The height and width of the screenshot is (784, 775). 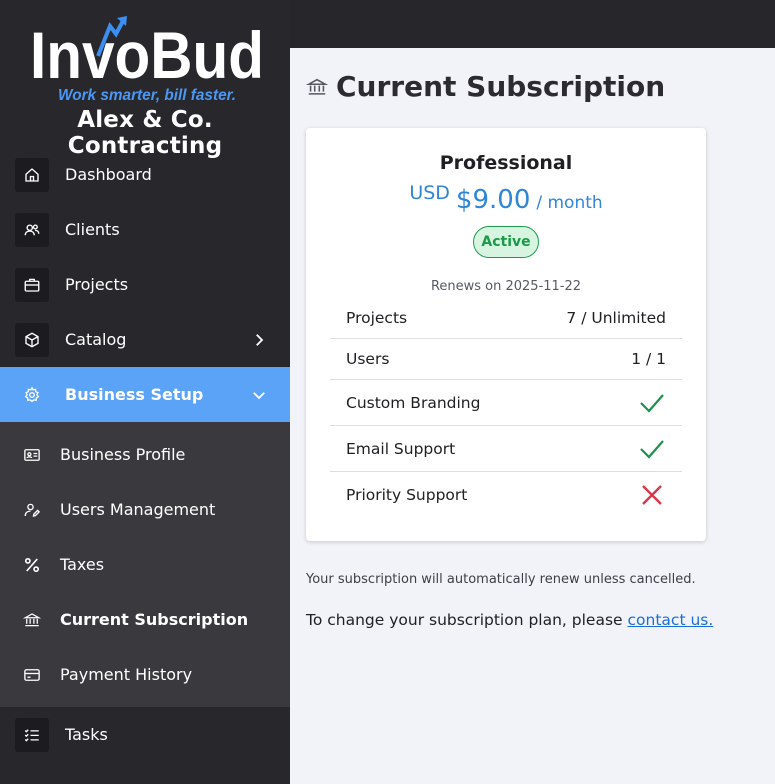 I want to click on briefcase-icon, so click(x=32, y=284).